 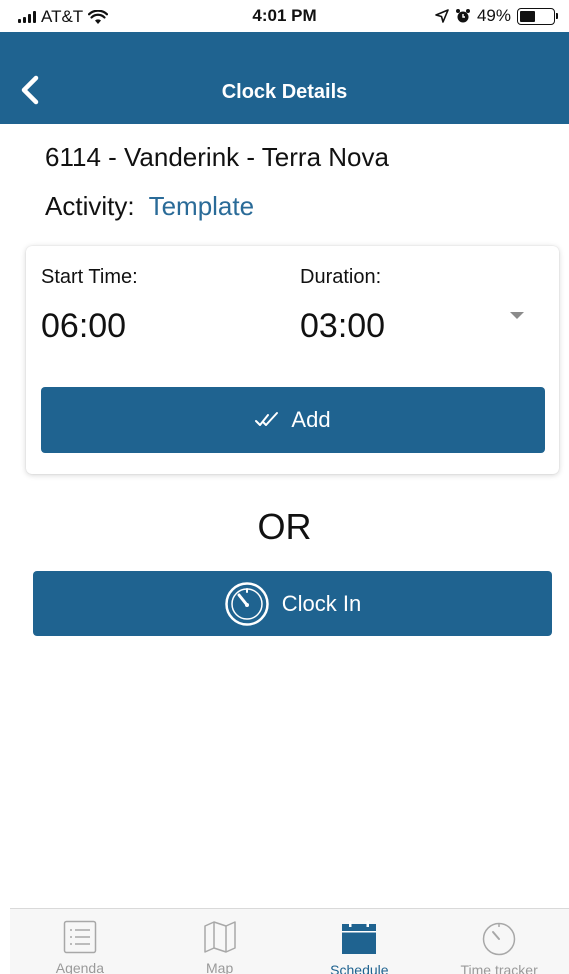 I want to click on clock-in-label: Clock In, so click(x=321, y=603).